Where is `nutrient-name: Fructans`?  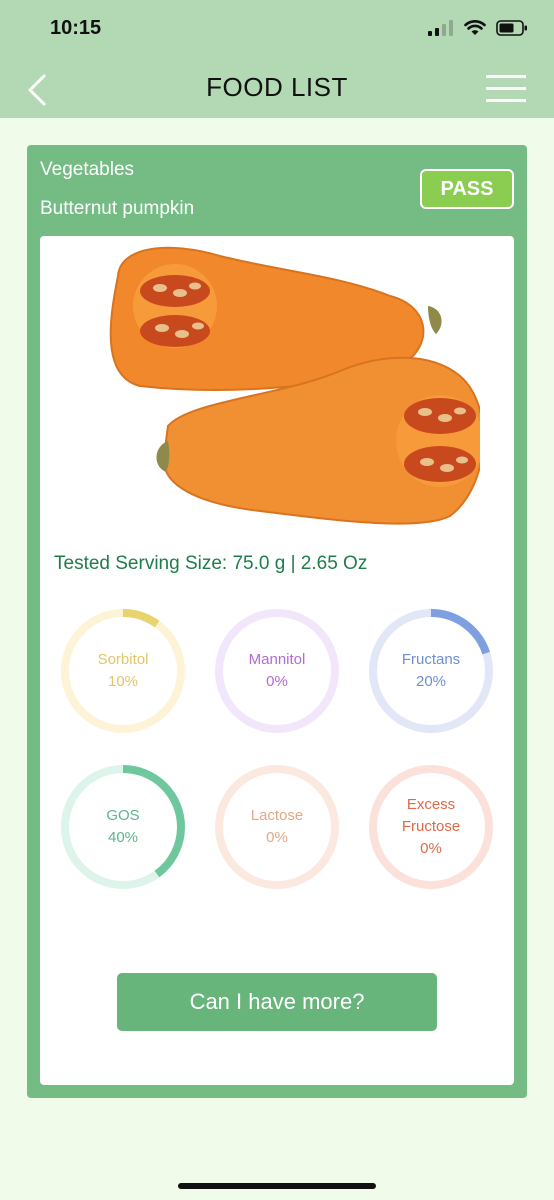
nutrient-name: Fructans is located at coordinates (431, 659).